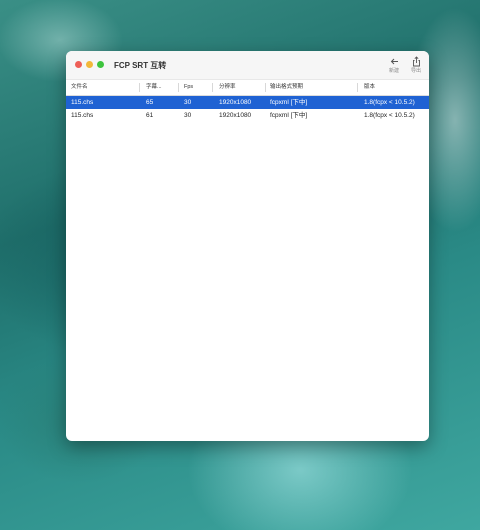  What do you see at coordinates (369, 87) in the screenshot?
I see `column-header-version: 版本` at bounding box center [369, 87].